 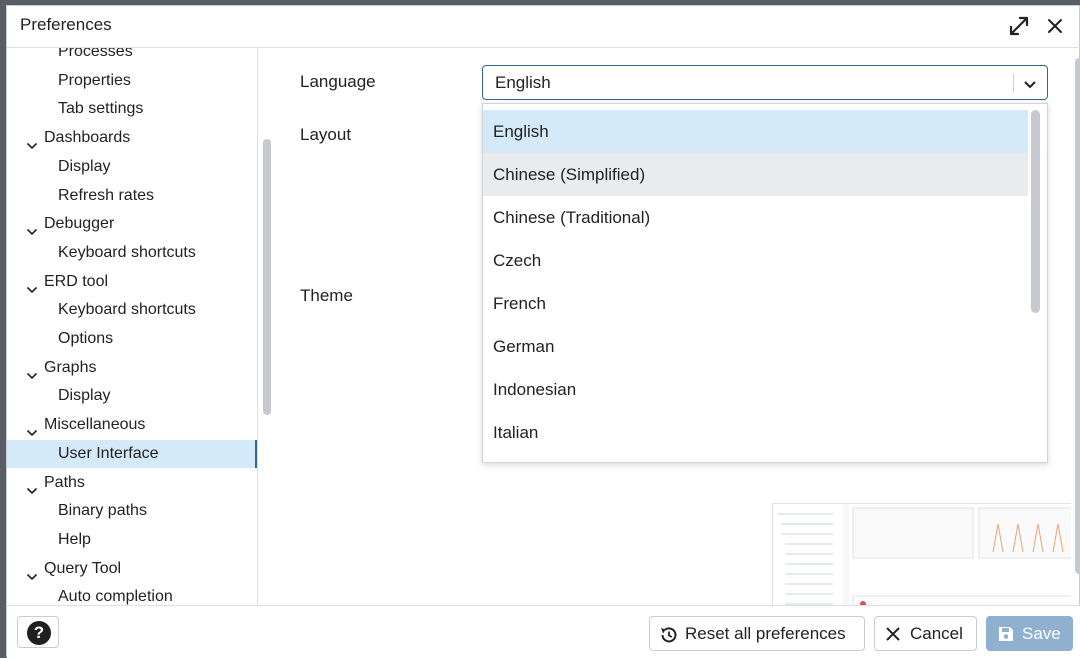 I want to click on language-option: German, so click(x=755, y=346).